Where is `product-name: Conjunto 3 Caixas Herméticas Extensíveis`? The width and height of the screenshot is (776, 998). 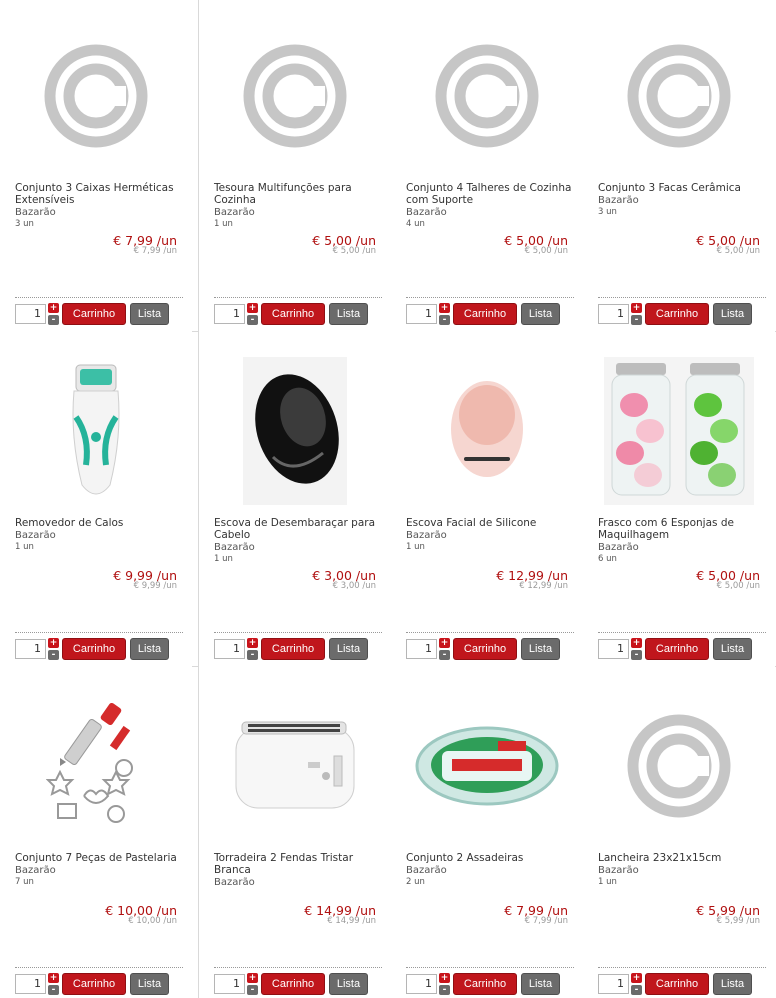 product-name: Conjunto 3 Caixas Herméticas Extensíveis is located at coordinates (94, 194).